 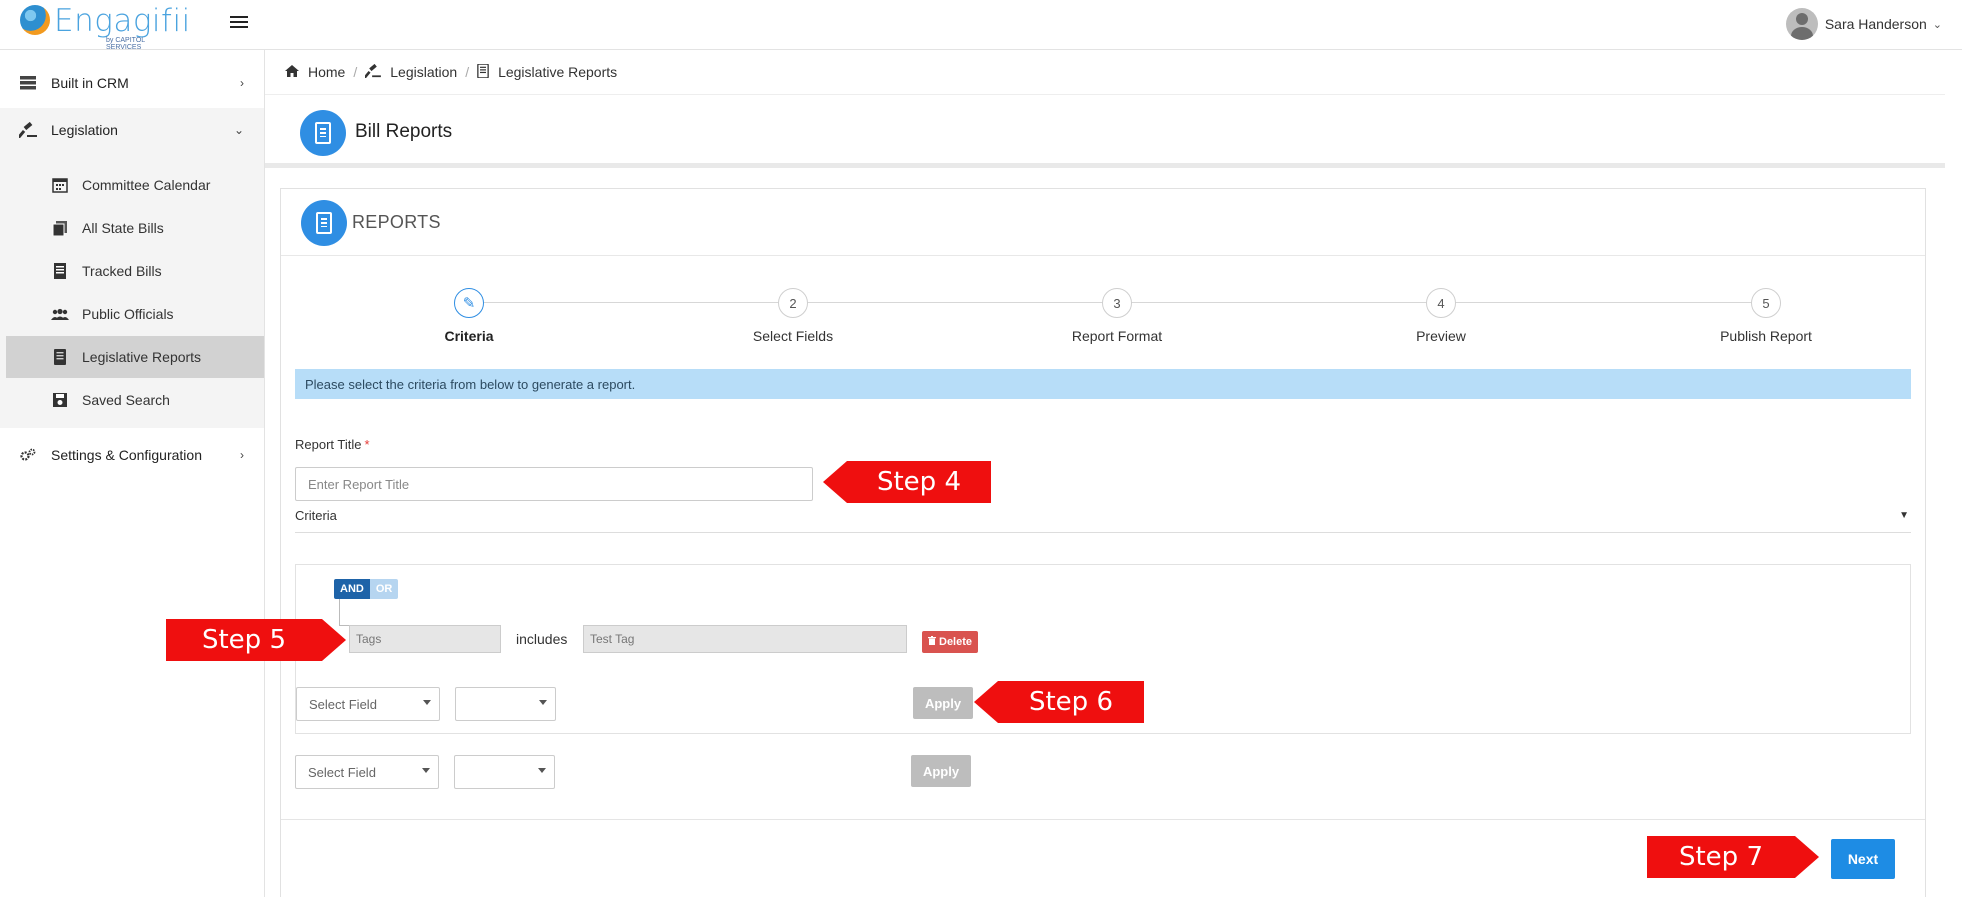 What do you see at coordinates (345, 612) in the screenshot?
I see `tree-connector` at bounding box center [345, 612].